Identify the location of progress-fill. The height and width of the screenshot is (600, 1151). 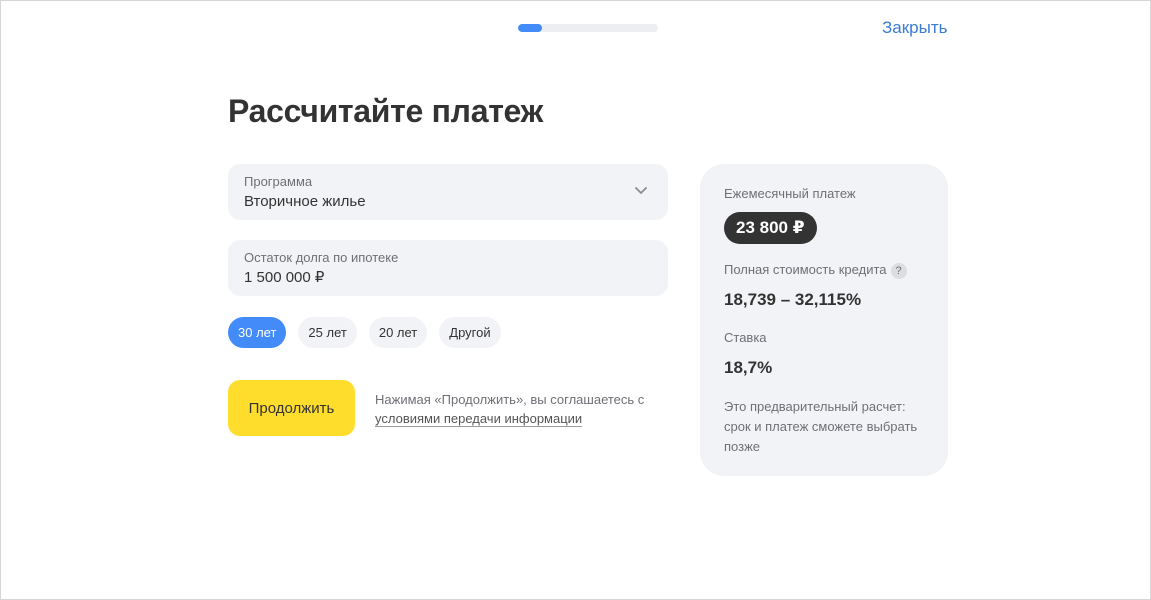
(530, 28).